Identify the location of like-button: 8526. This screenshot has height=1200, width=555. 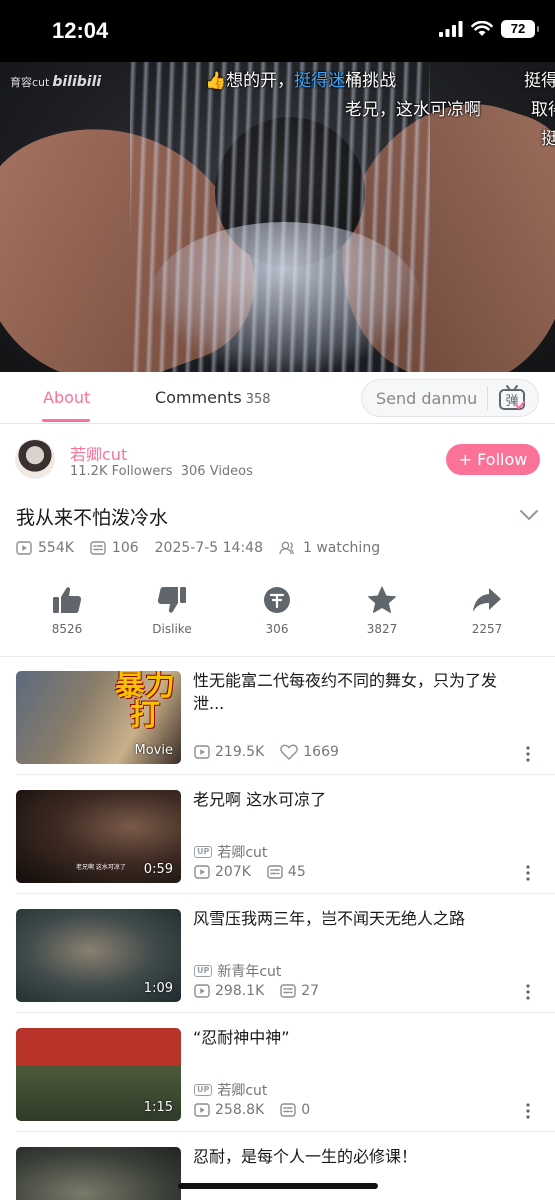
(67, 610).